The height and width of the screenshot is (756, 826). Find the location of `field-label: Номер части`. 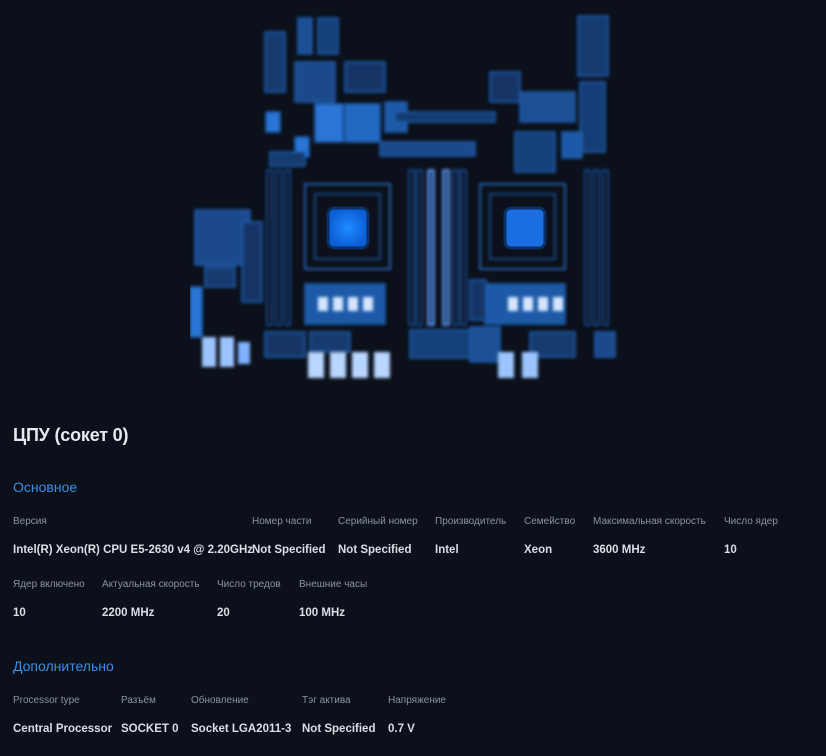

field-label: Номер части is located at coordinates (282, 521).